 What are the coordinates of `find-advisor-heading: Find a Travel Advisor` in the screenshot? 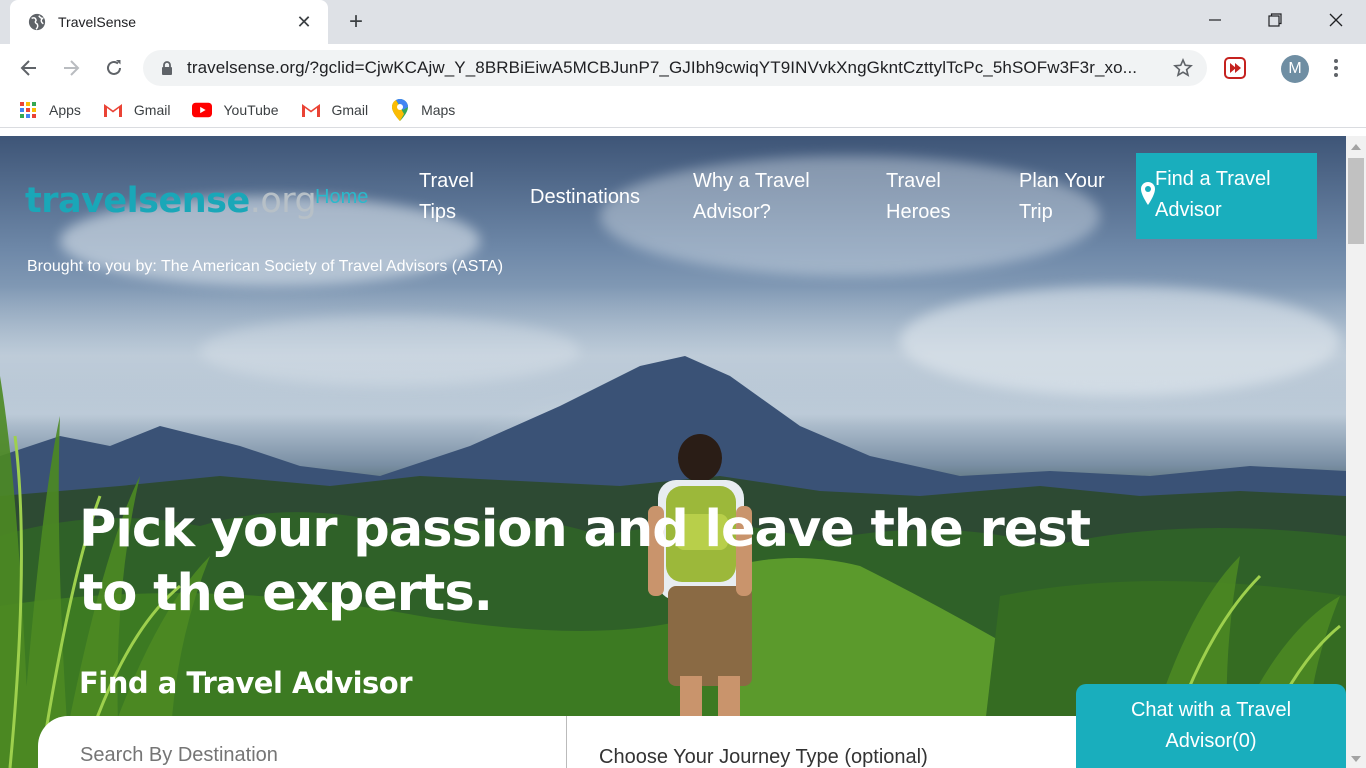 It's located at (246, 683).